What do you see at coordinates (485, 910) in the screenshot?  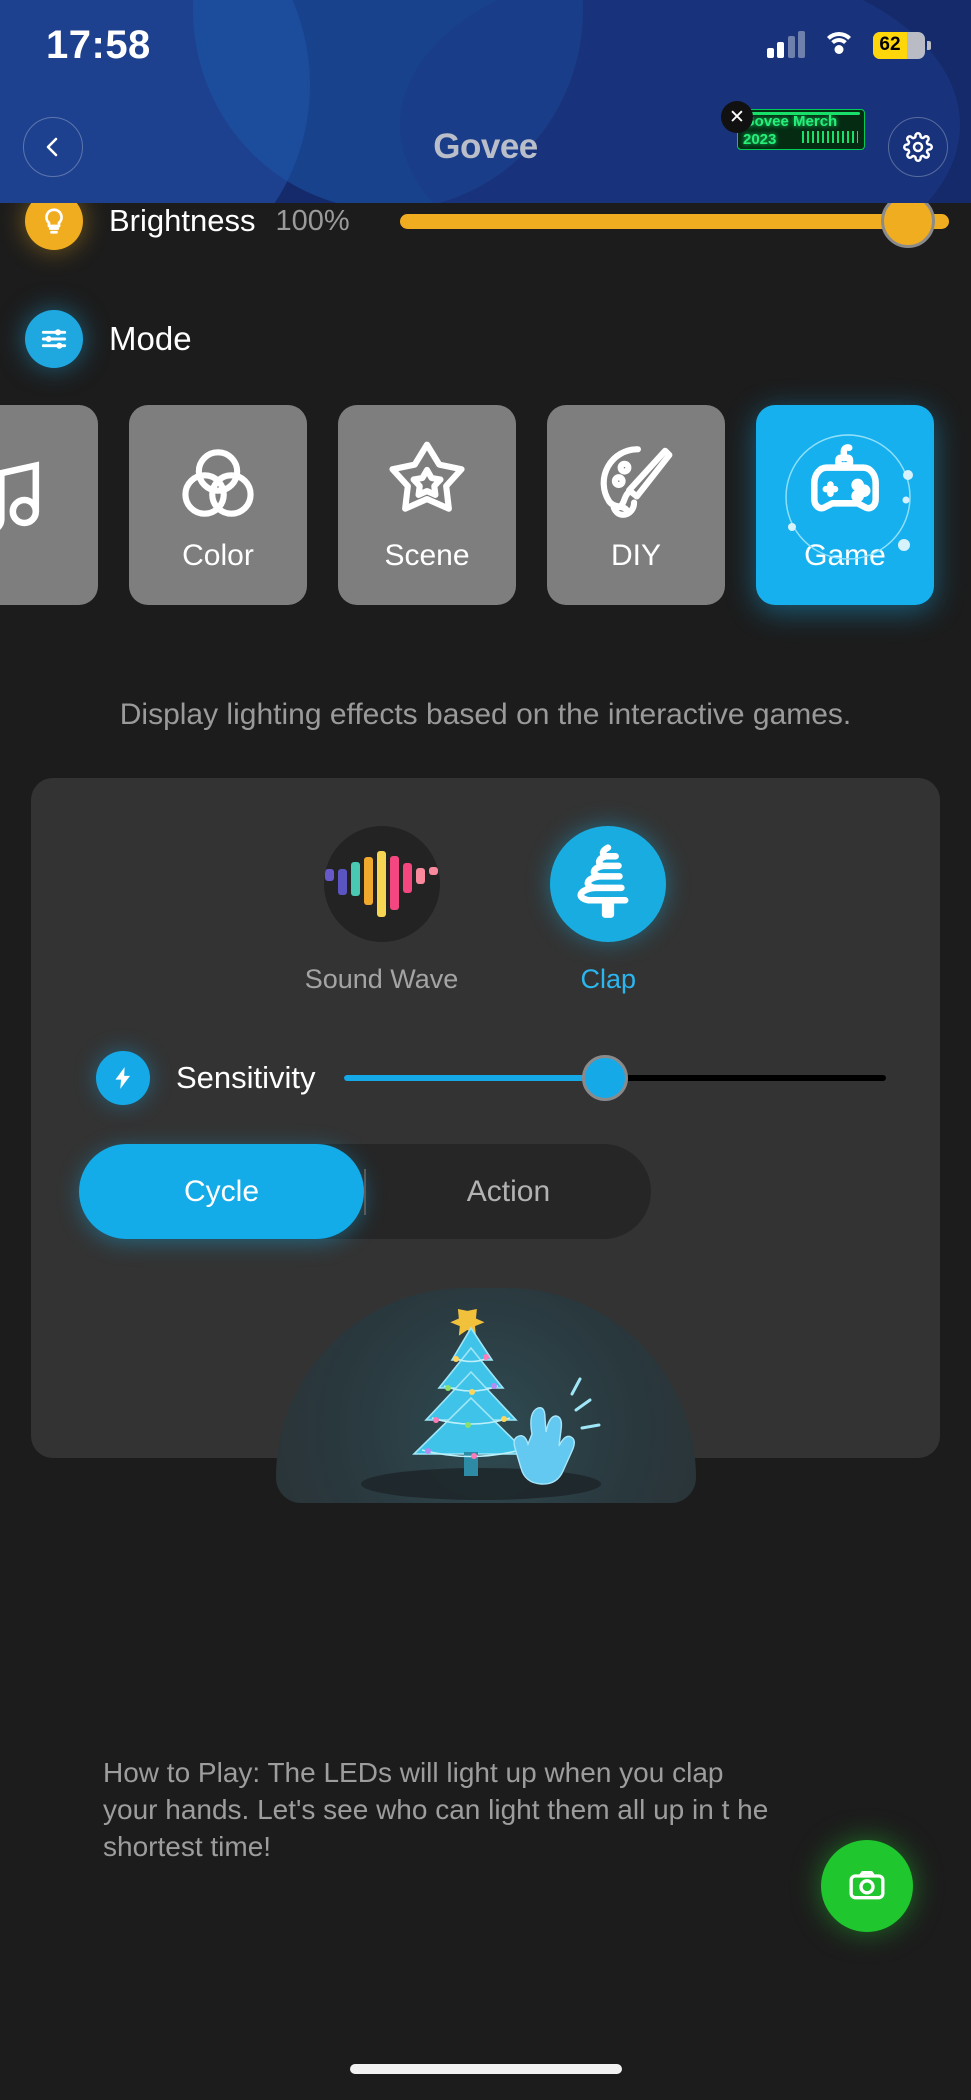 I see `game-choice-row: Sound Wave Clap` at bounding box center [485, 910].